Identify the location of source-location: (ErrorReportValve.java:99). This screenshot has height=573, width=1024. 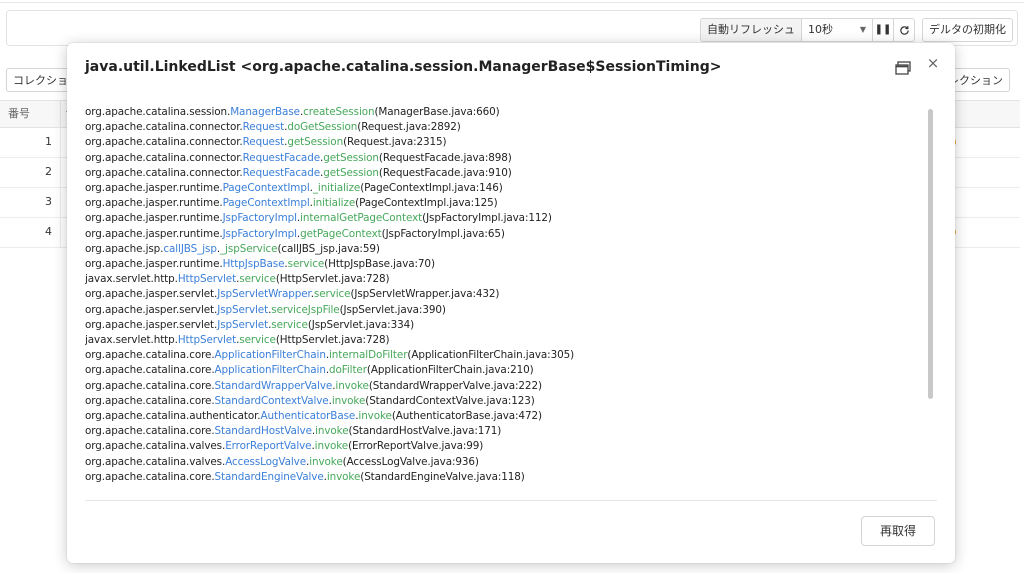
(416, 446).